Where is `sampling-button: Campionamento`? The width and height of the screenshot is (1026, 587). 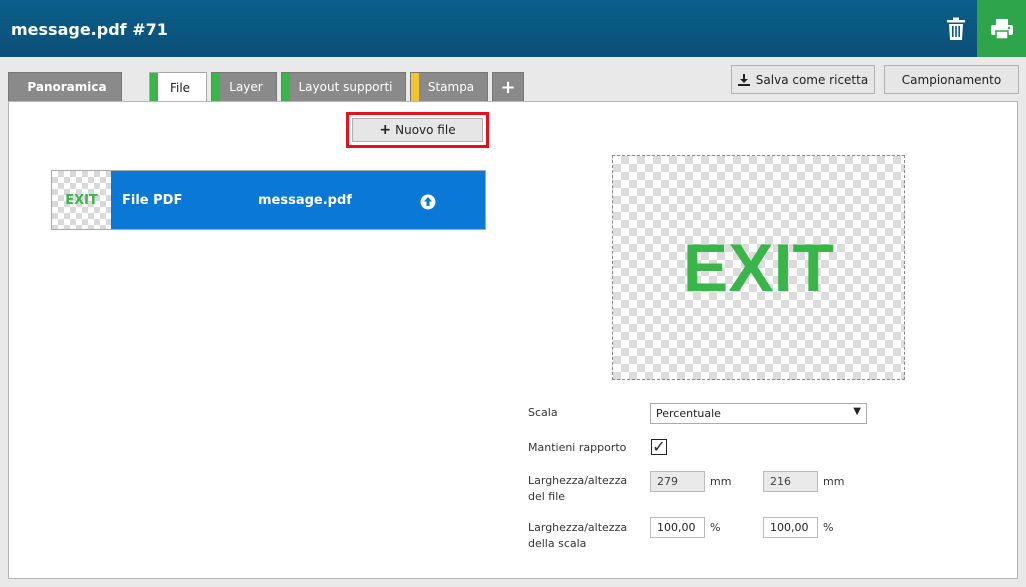
sampling-button: Campionamento is located at coordinates (951, 79).